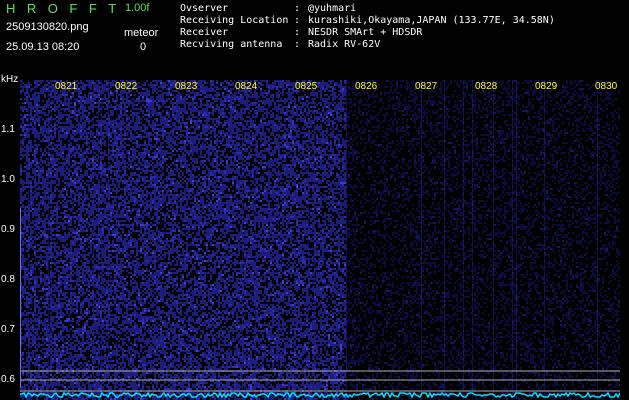  What do you see at coordinates (546, 86) in the screenshot?
I see `time-tick-label: 0829` at bounding box center [546, 86].